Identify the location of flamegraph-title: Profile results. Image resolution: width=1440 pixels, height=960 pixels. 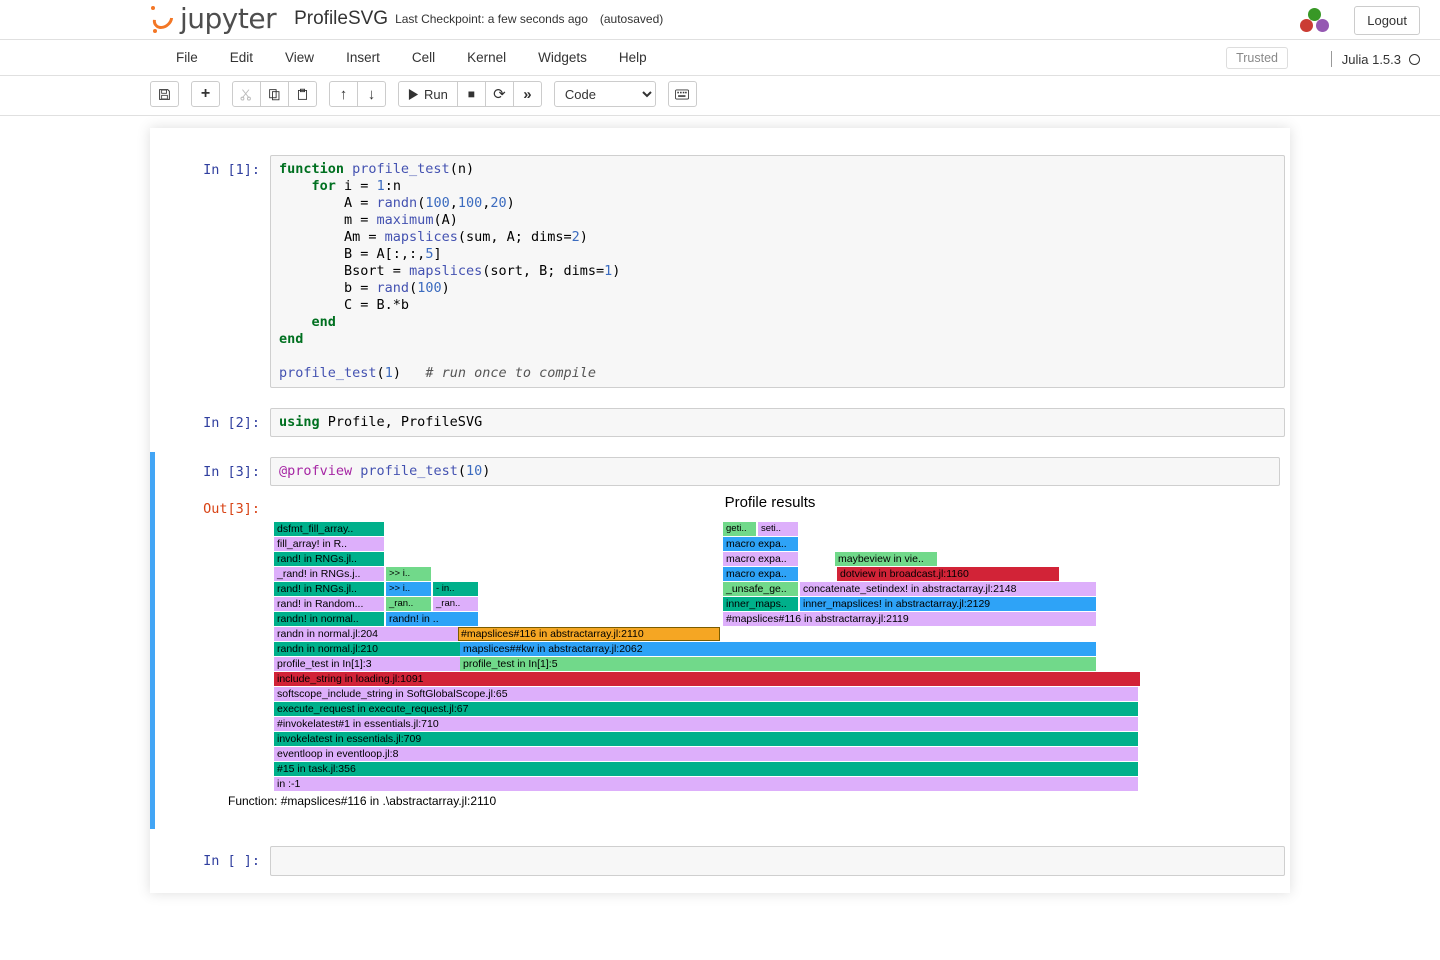
(770, 502).